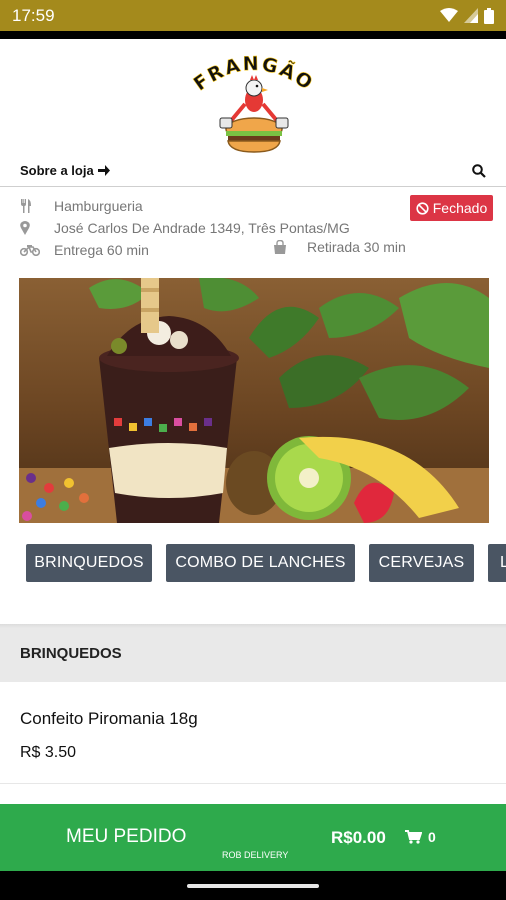  Describe the element at coordinates (260, 563) in the screenshot. I see `category-tab-combo-de-lanches: COMBO DE LANCHES` at that location.